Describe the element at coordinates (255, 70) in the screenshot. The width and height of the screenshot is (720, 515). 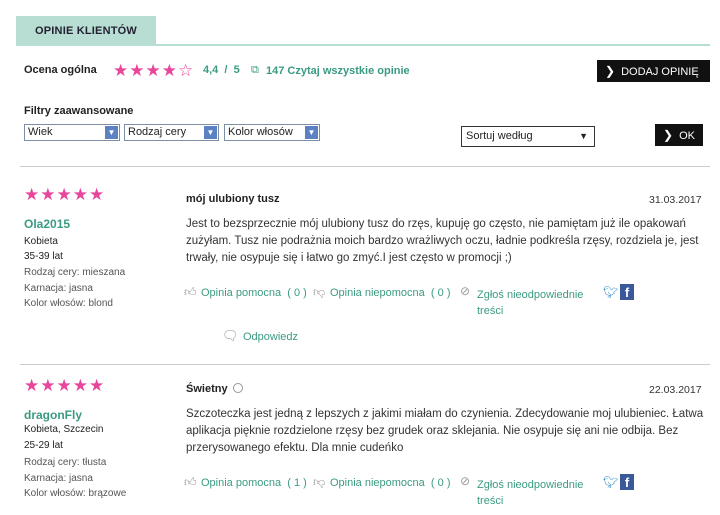
I see `window-link-icon: ⧉` at that location.